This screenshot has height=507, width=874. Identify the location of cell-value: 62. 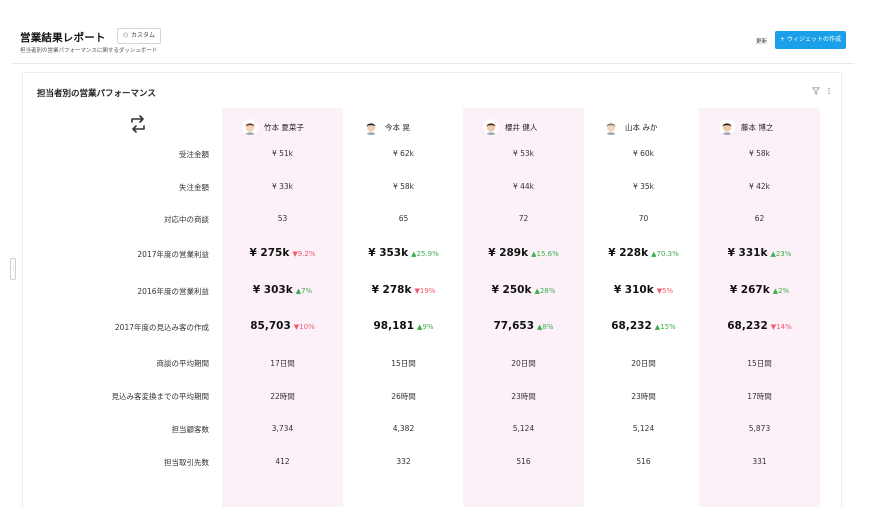
(759, 218).